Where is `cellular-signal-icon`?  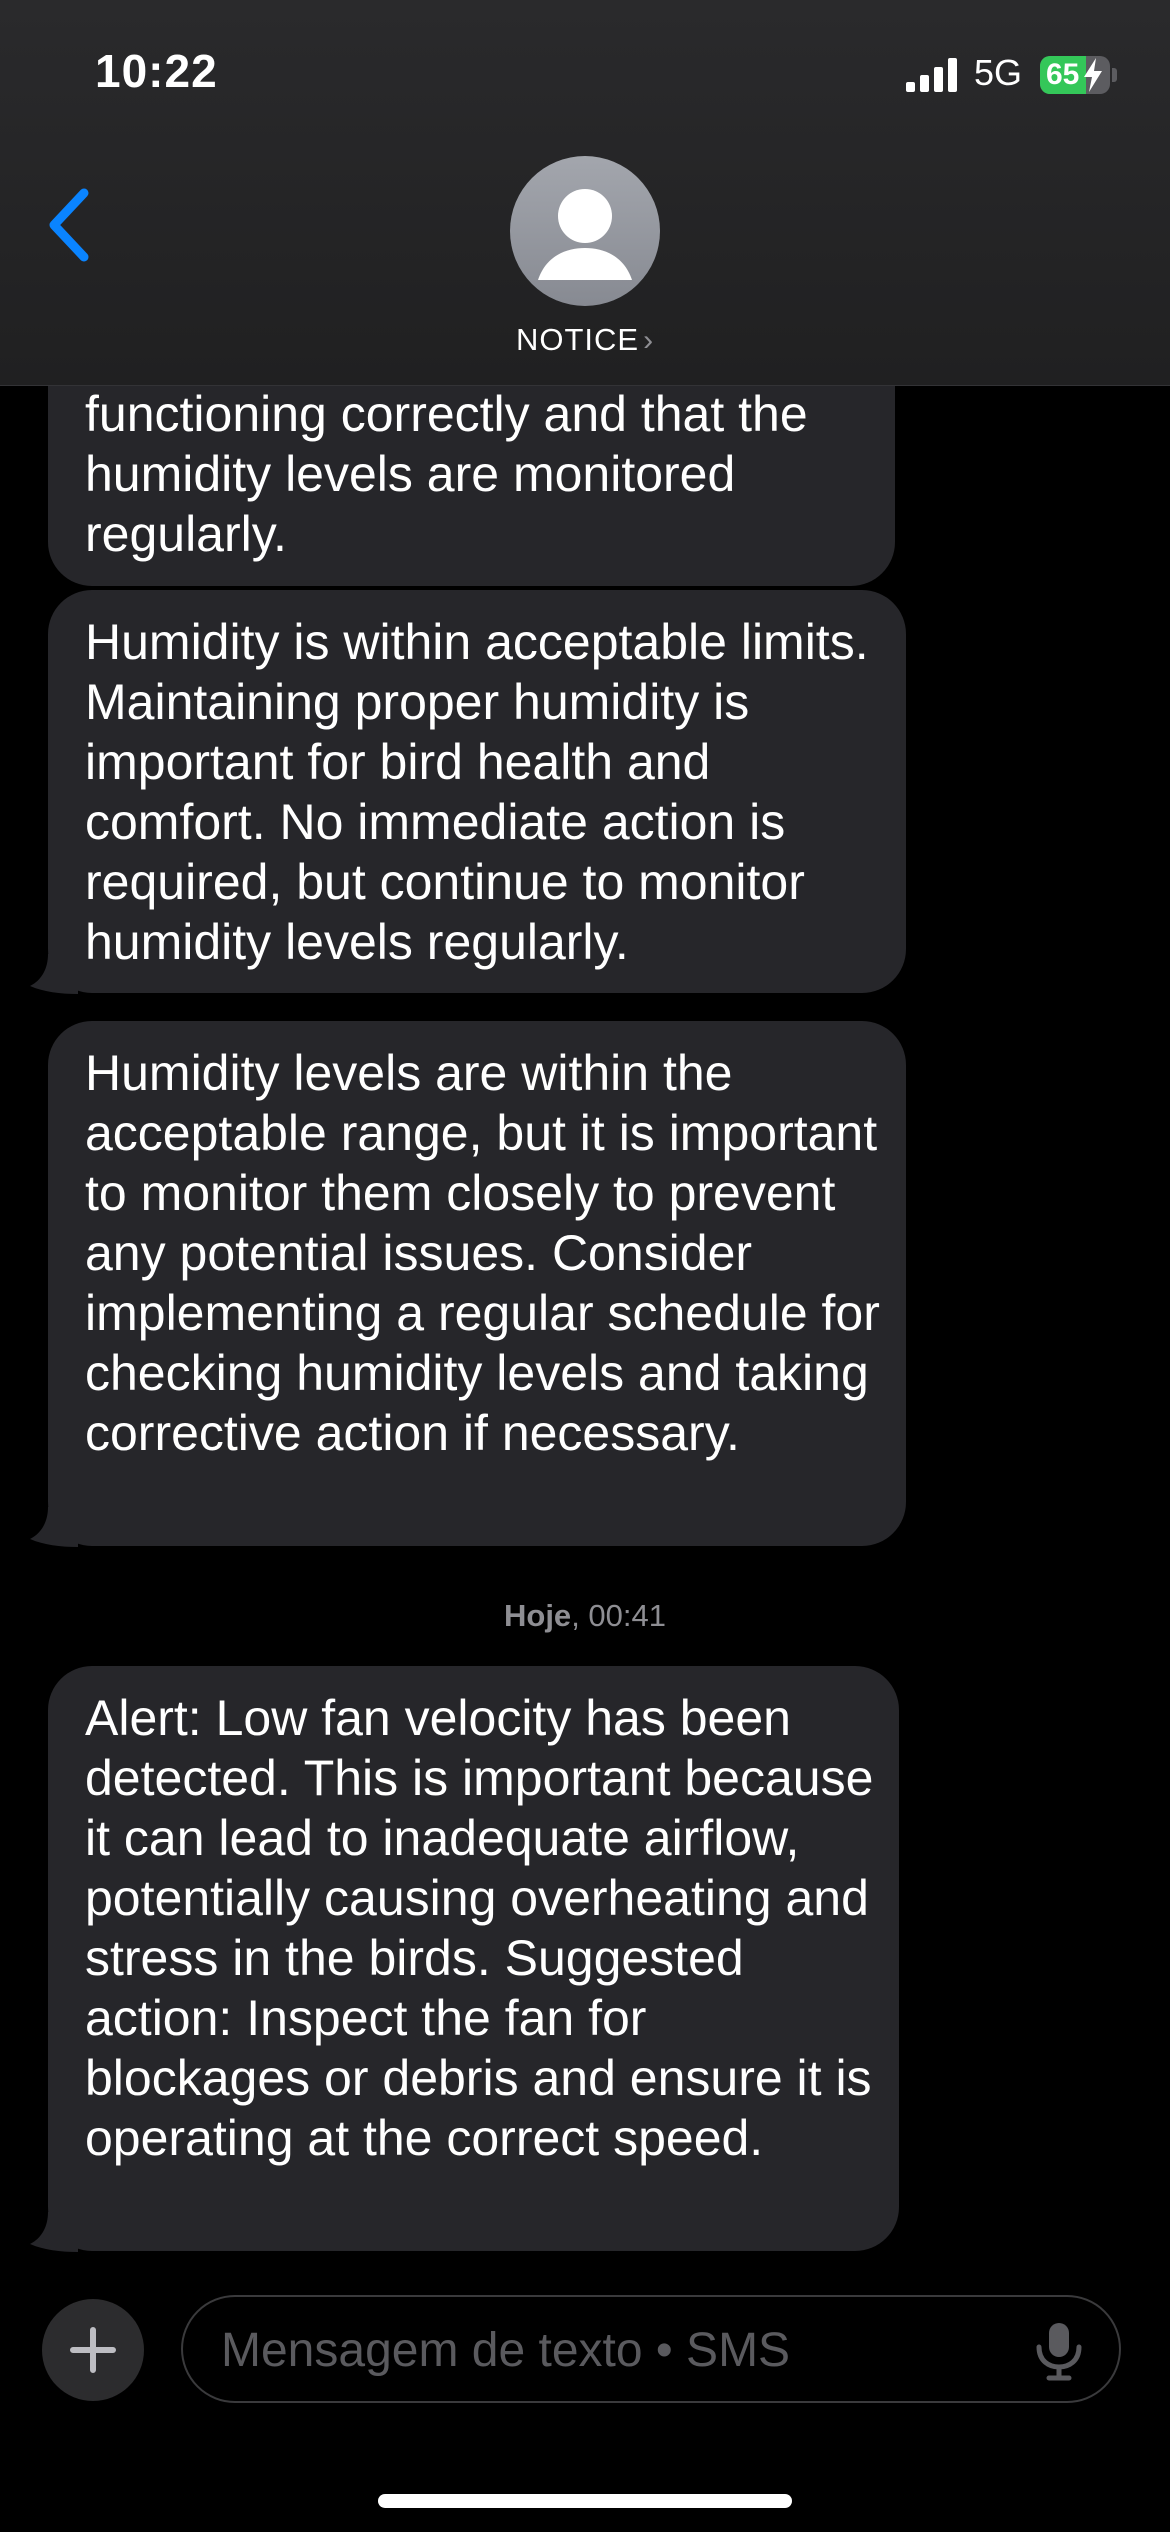 cellular-signal-icon is located at coordinates (931, 75).